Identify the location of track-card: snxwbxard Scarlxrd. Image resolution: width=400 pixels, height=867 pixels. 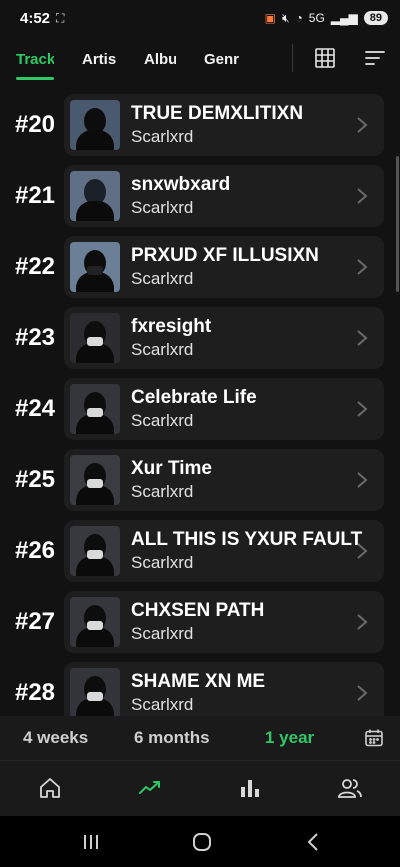
(224, 196).